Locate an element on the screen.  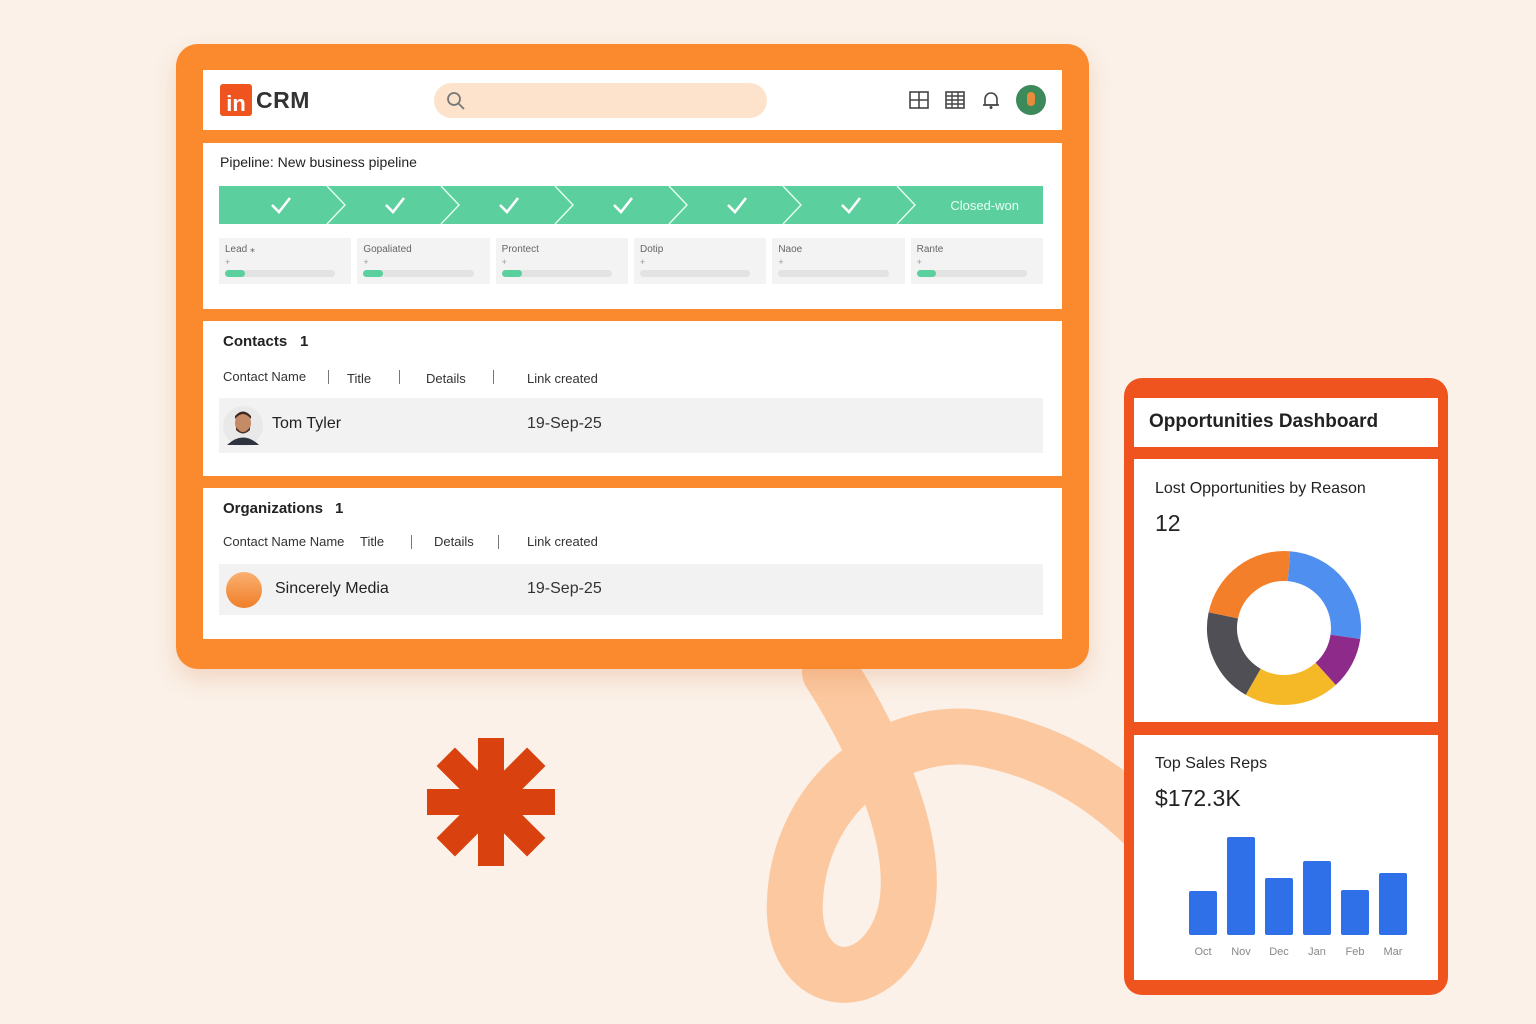
contact-link-created: 19-Sep-25 is located at coordinates (564, 423).